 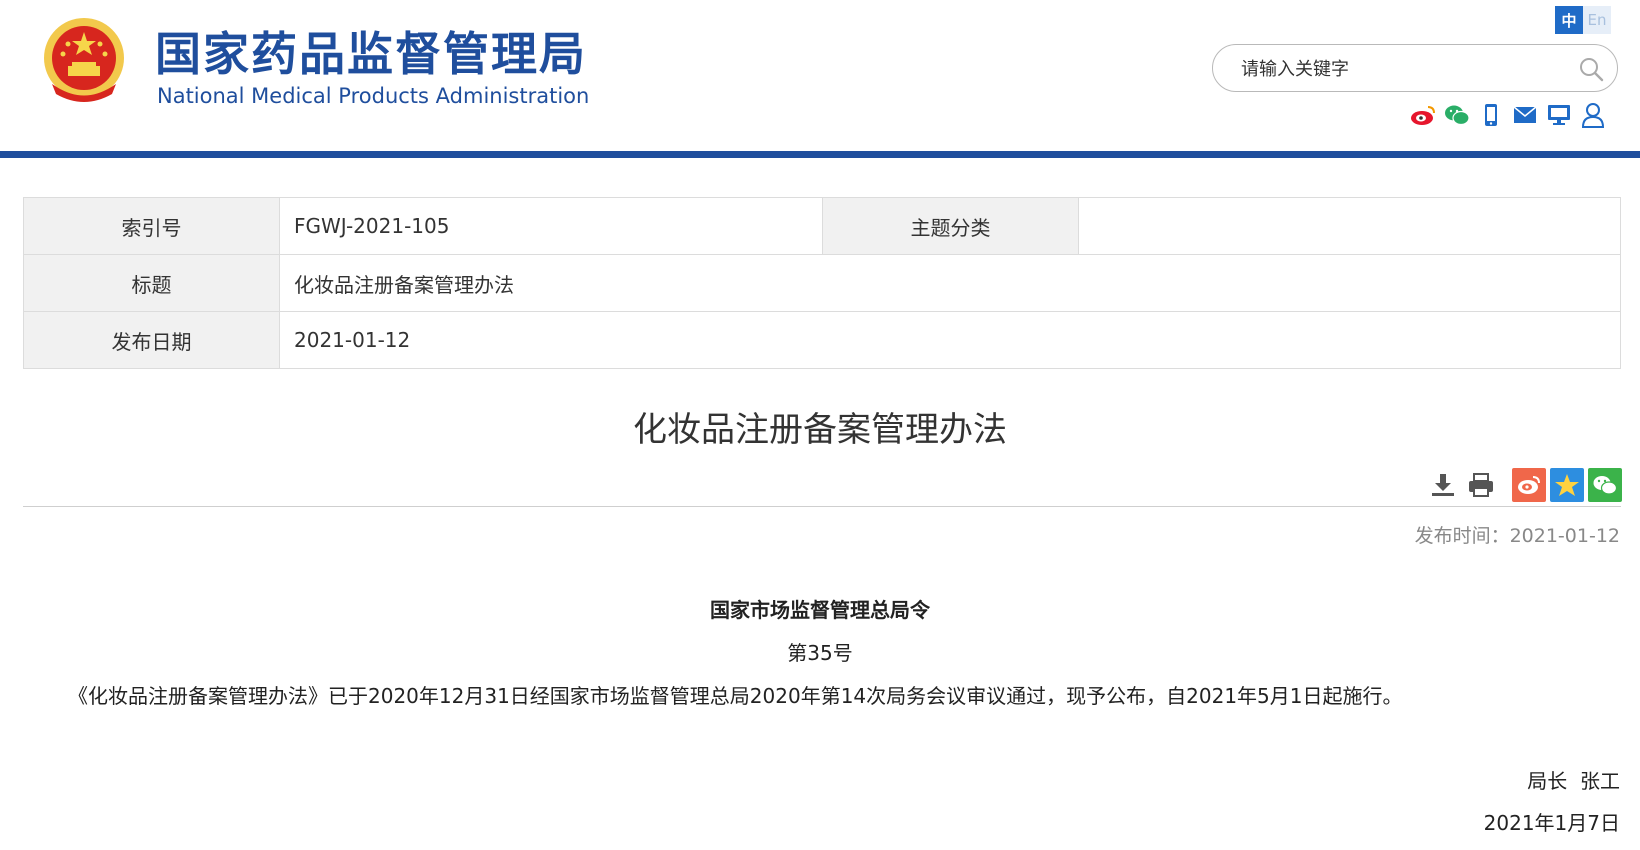 I want to click on decree-number: 第35号, so click(x=820, y=653).